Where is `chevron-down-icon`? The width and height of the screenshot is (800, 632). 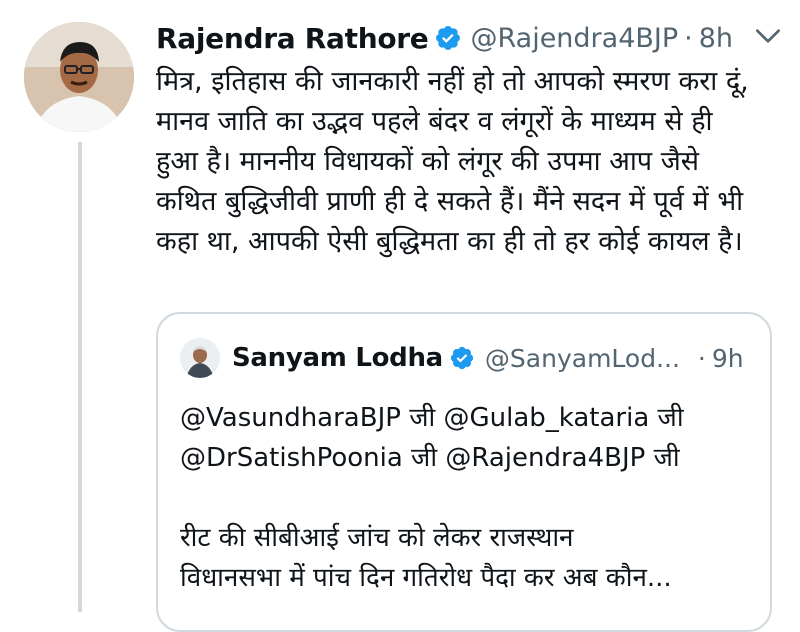 chevron-down-icon is located at coordinates (768, 36).